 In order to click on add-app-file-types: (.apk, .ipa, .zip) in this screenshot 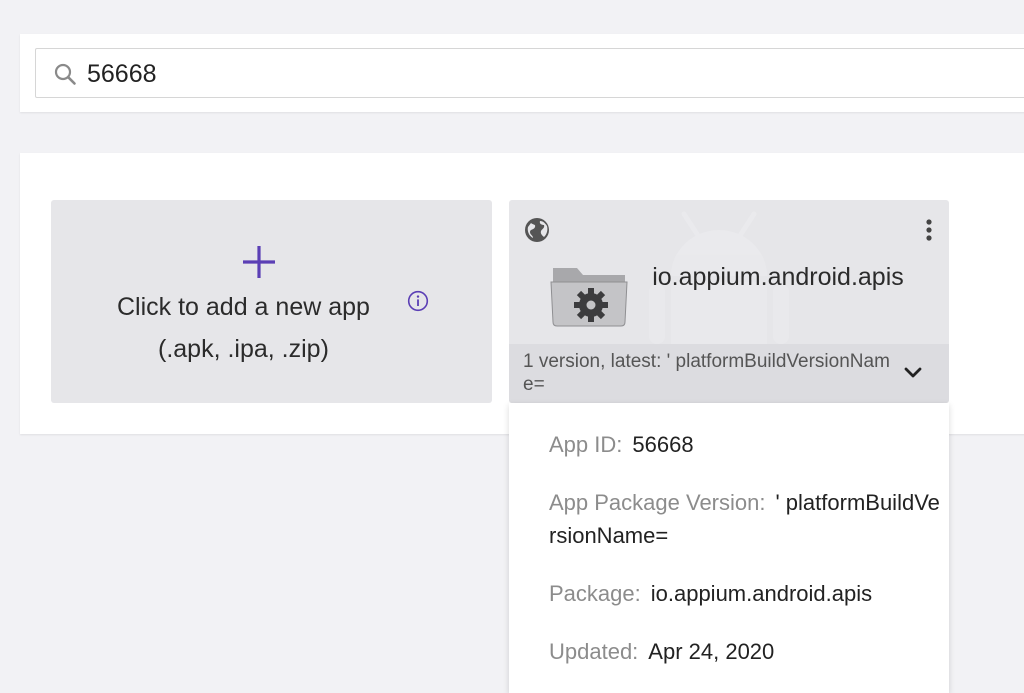, I will do `click(243, 349)`.